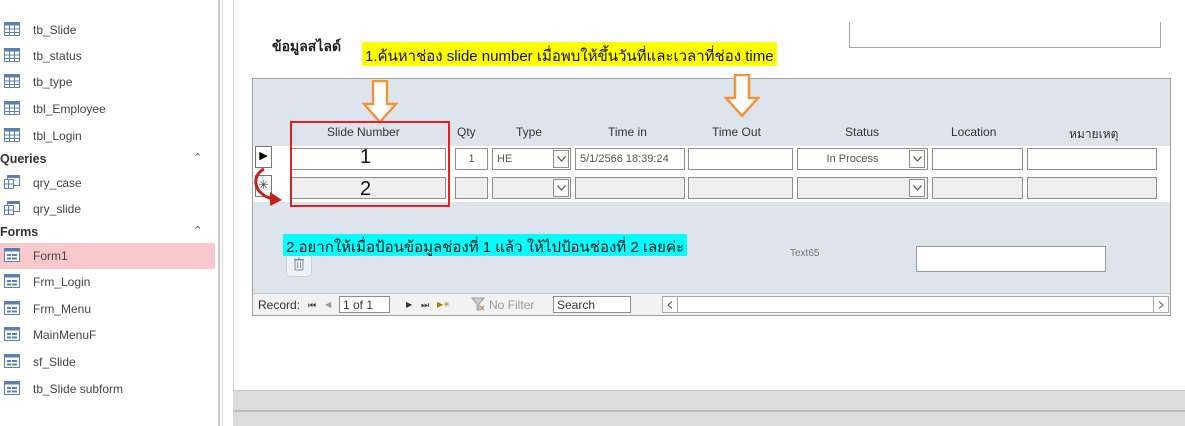  I want to click on nav-table-tb-slide: tb_Slide, so click(107, 30).